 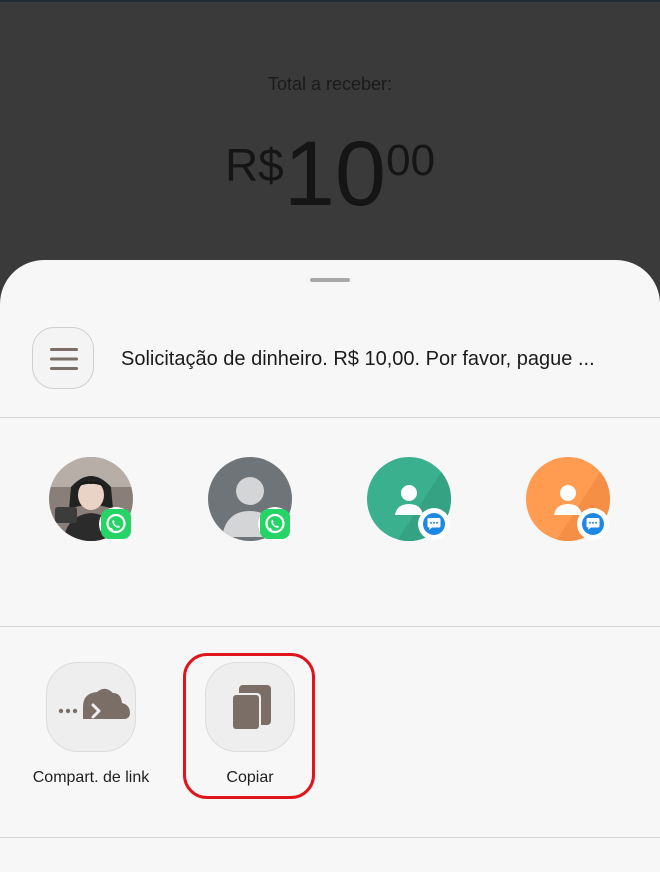 I want to click on link-share-tile, so click(x=91, y=707).